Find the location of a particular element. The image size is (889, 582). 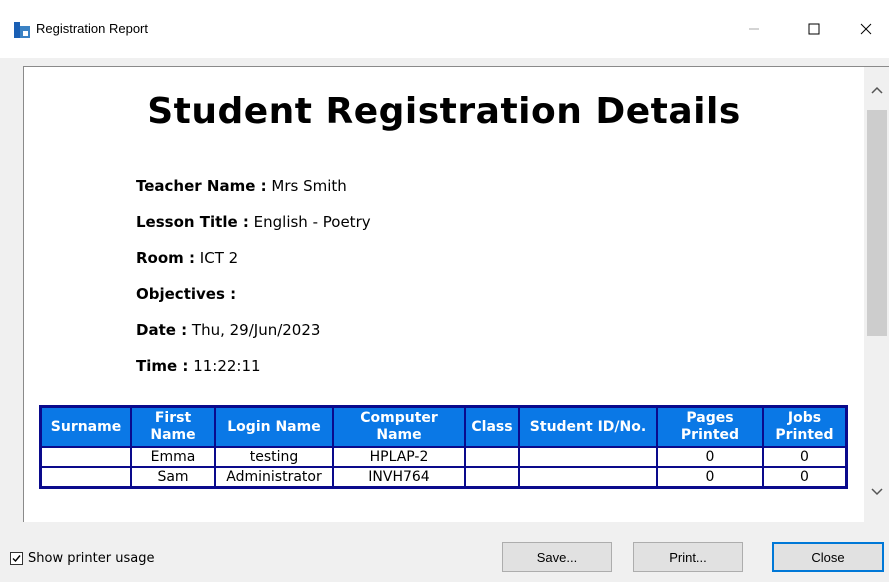

chevron-up-icon is located at coordinates (877, 90).